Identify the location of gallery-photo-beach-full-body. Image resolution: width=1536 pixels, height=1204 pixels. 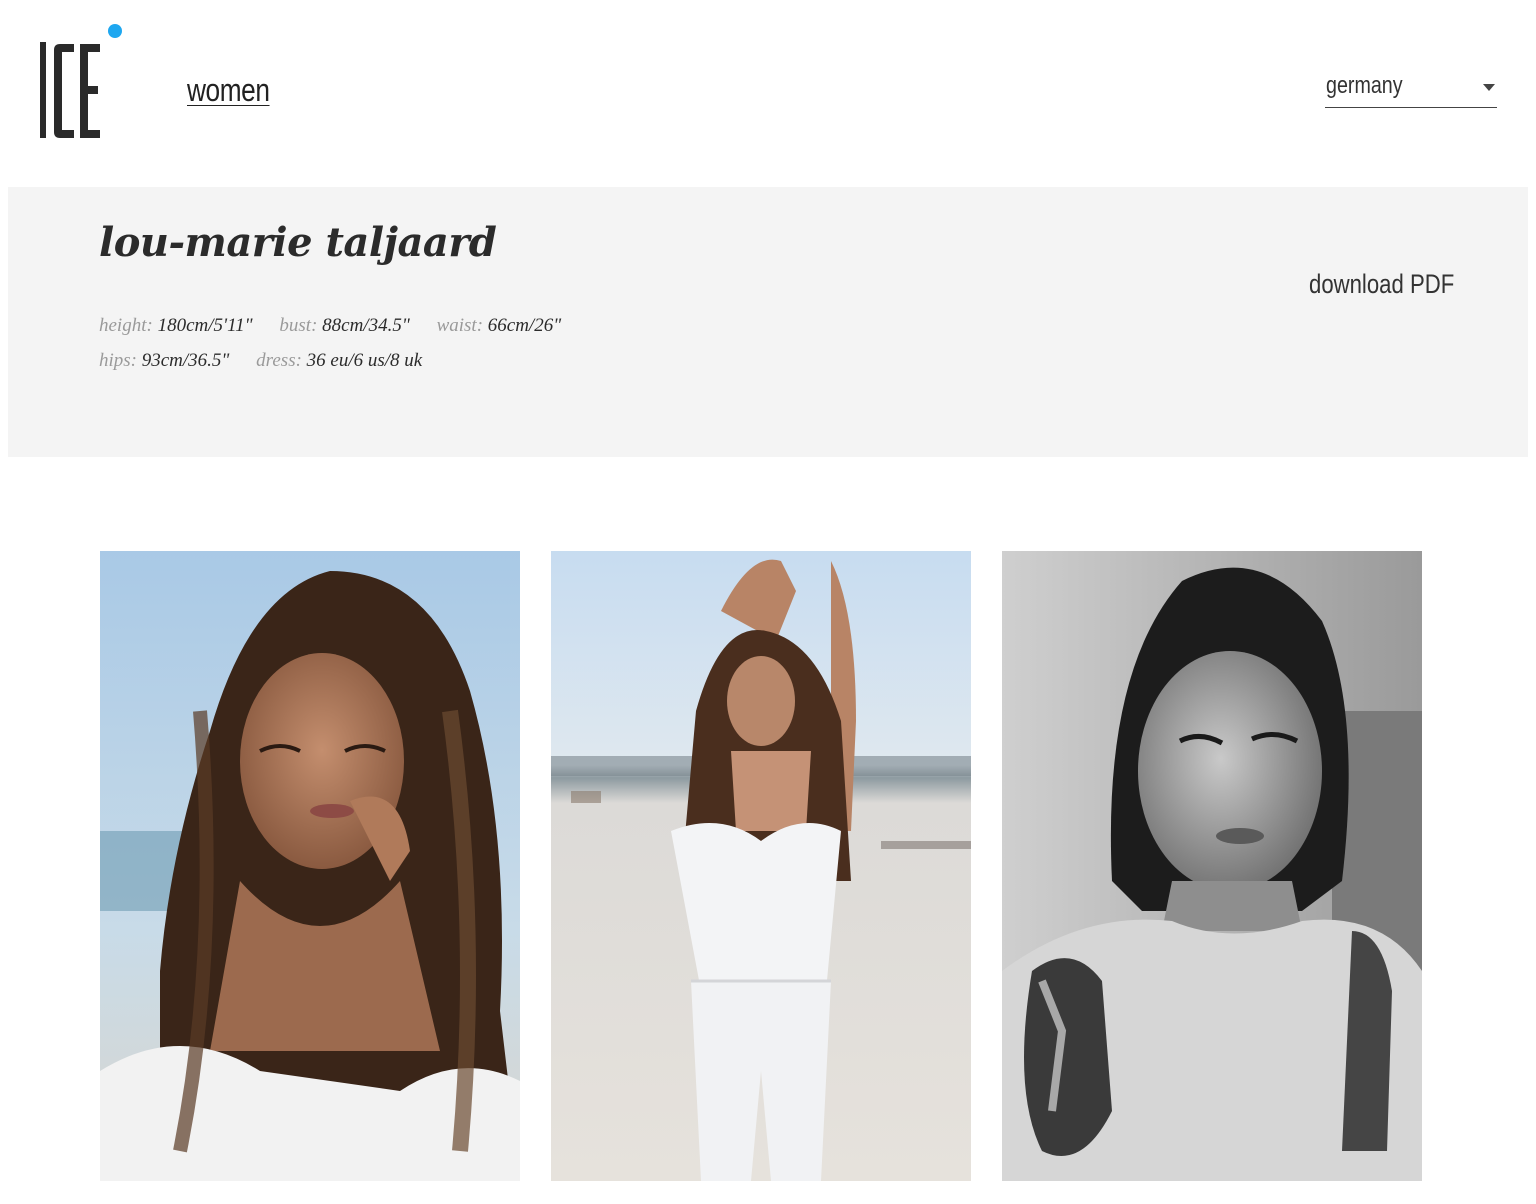
(761, 866).